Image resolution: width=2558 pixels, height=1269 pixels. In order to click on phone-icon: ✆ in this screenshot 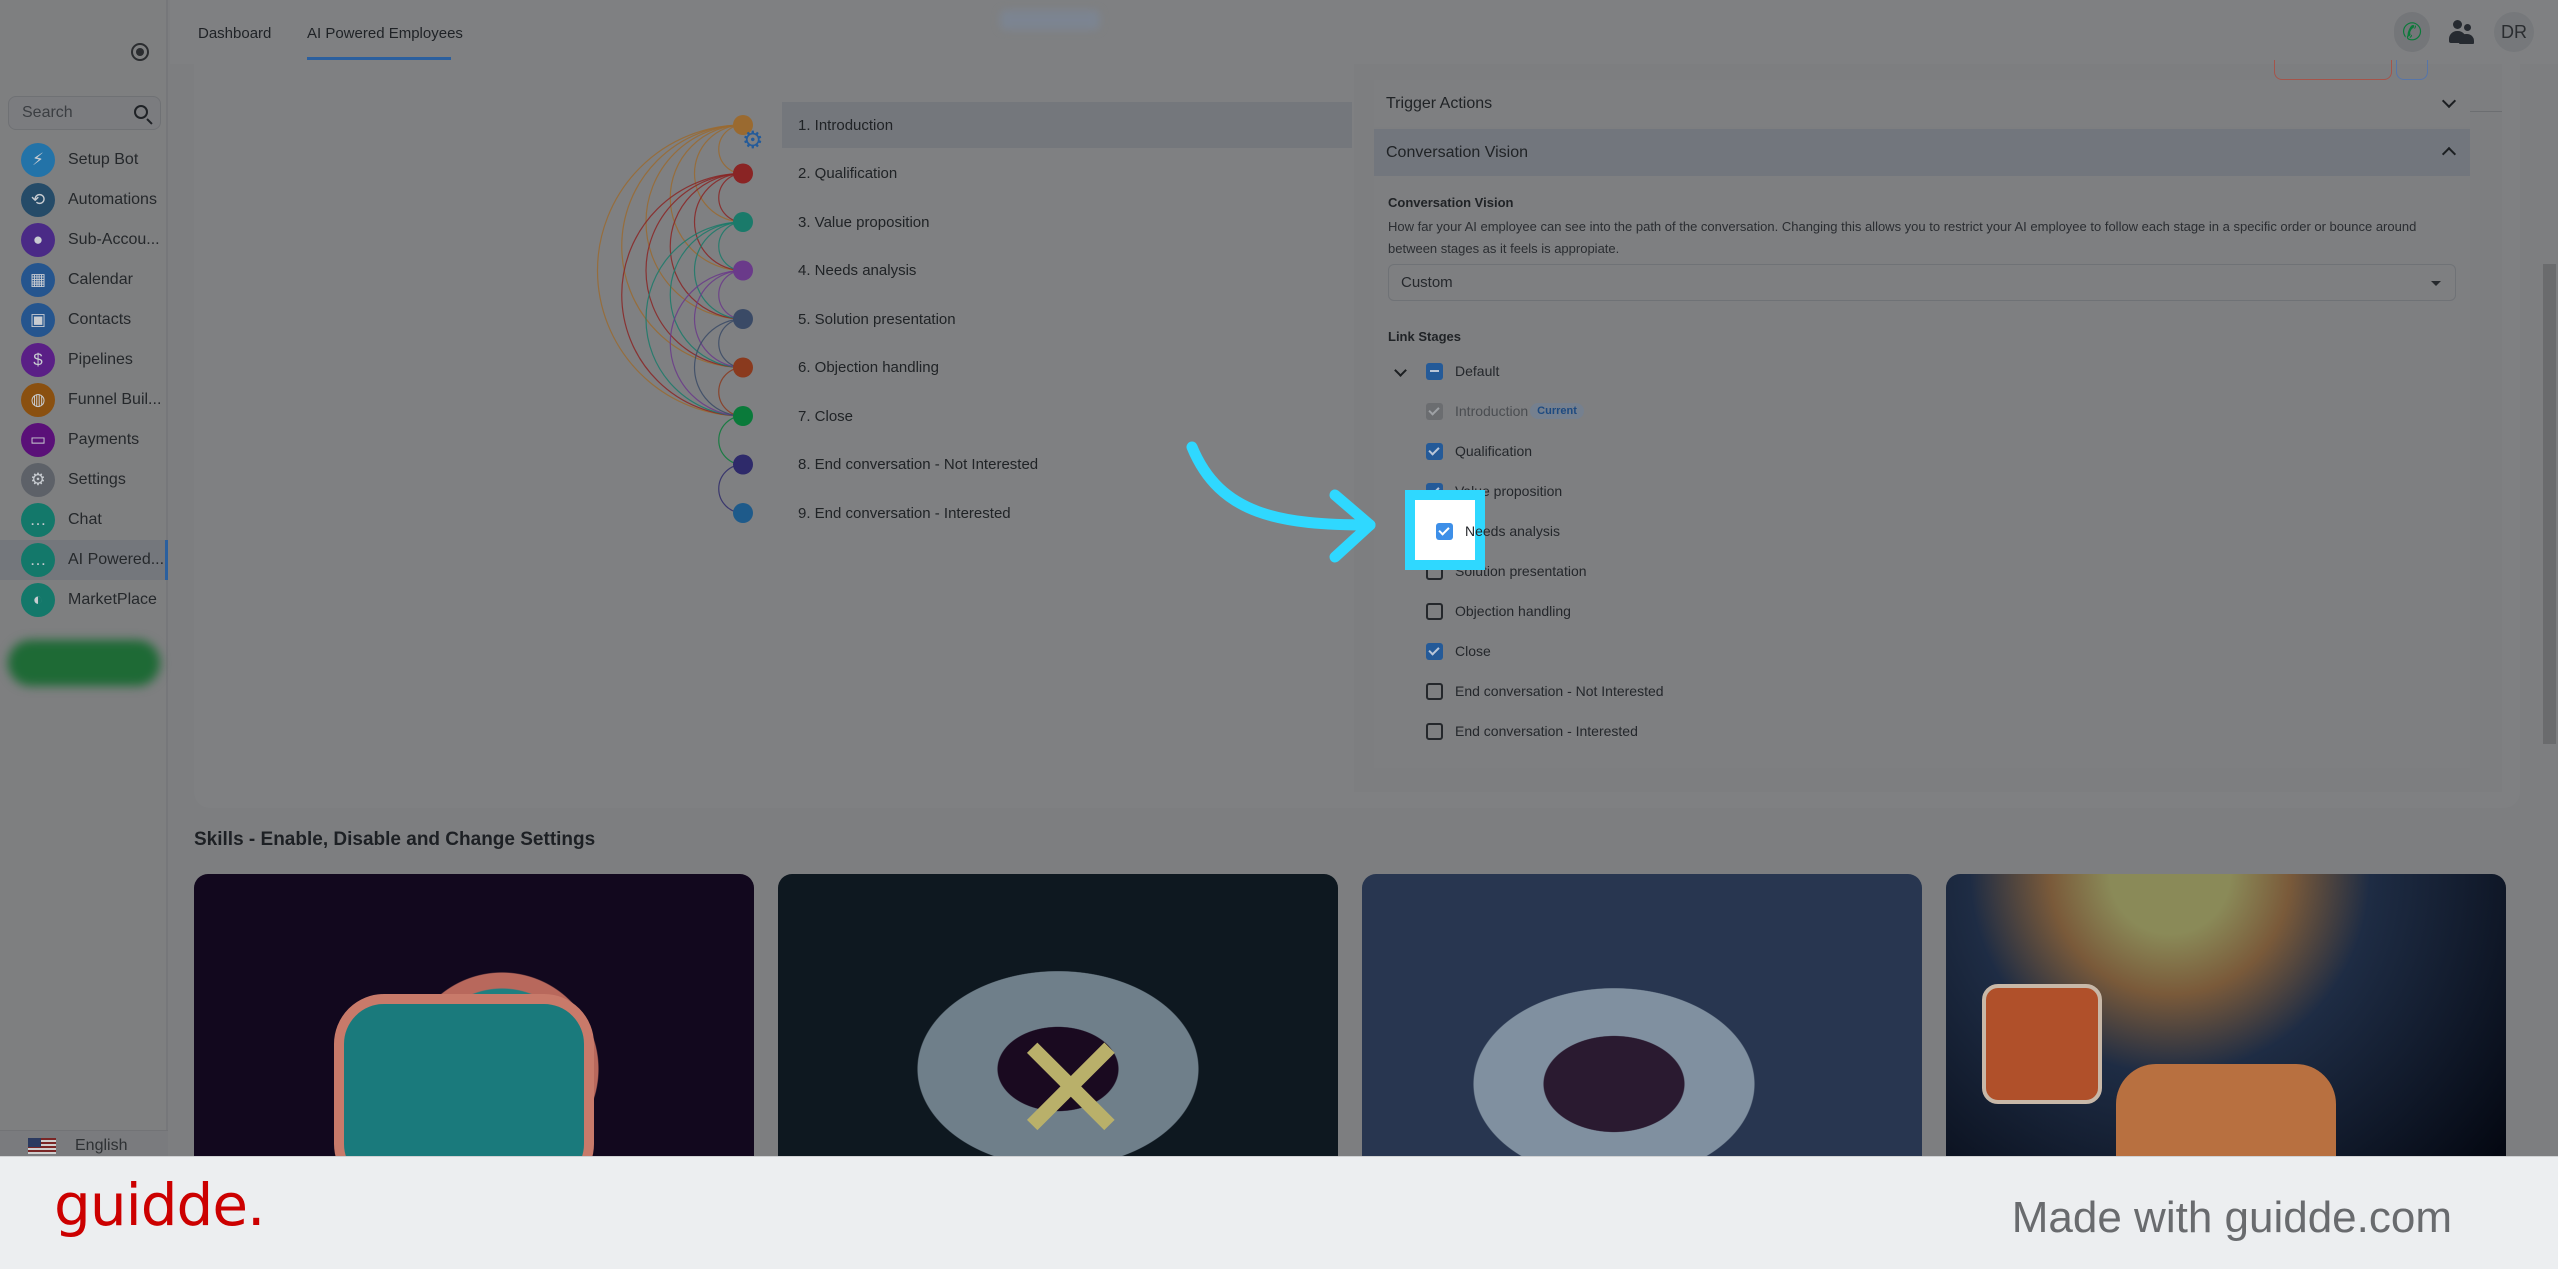, I will do `click(2412, 32)`.